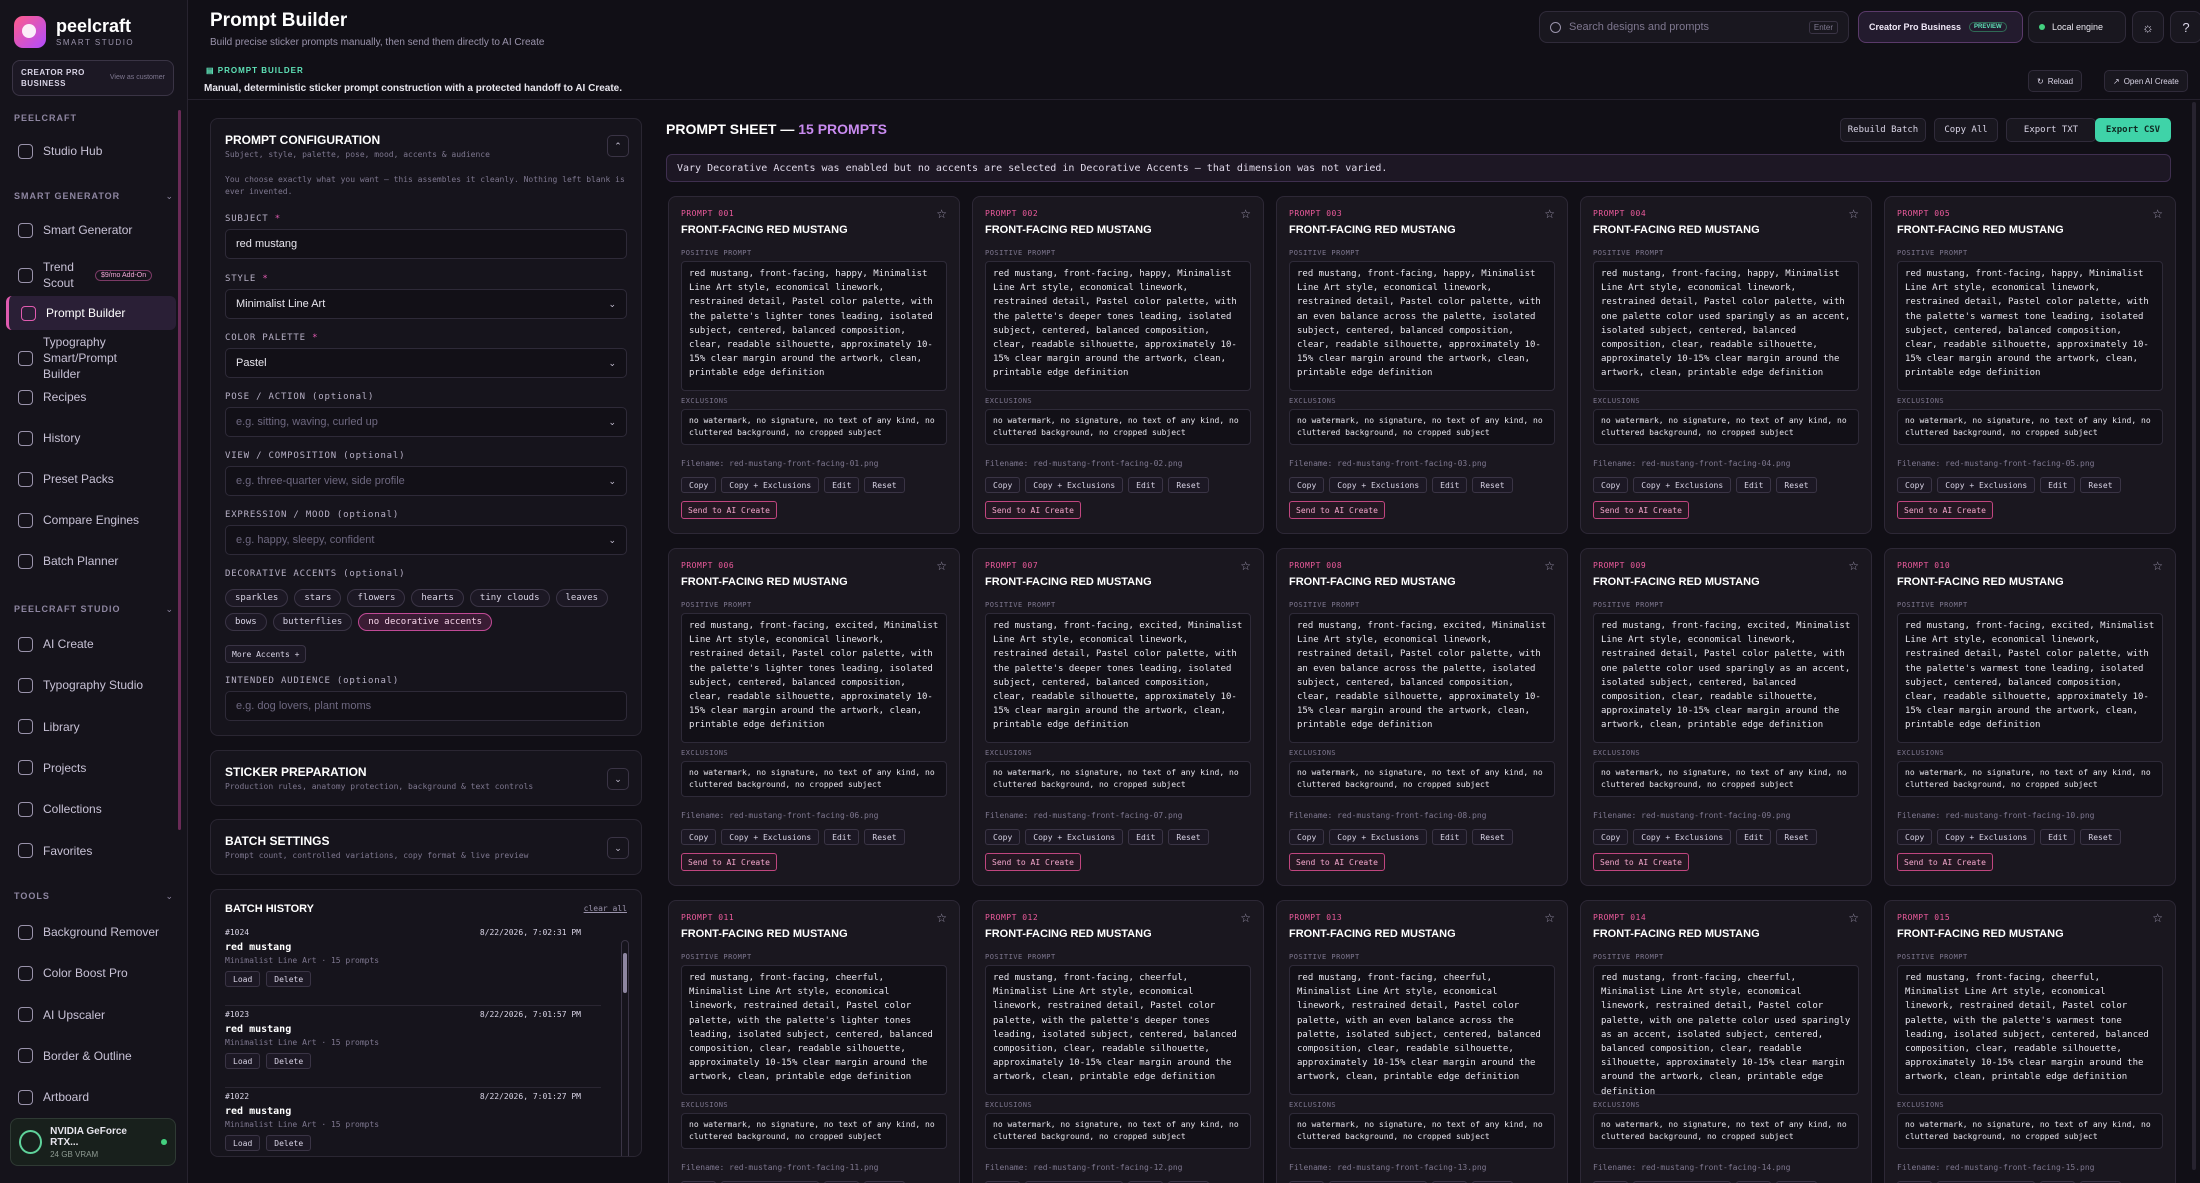 The height and width of the screenshot is (1183, 2200). I want to click on section-smart-generator: SMART GENERATOR, so click(67, 196).